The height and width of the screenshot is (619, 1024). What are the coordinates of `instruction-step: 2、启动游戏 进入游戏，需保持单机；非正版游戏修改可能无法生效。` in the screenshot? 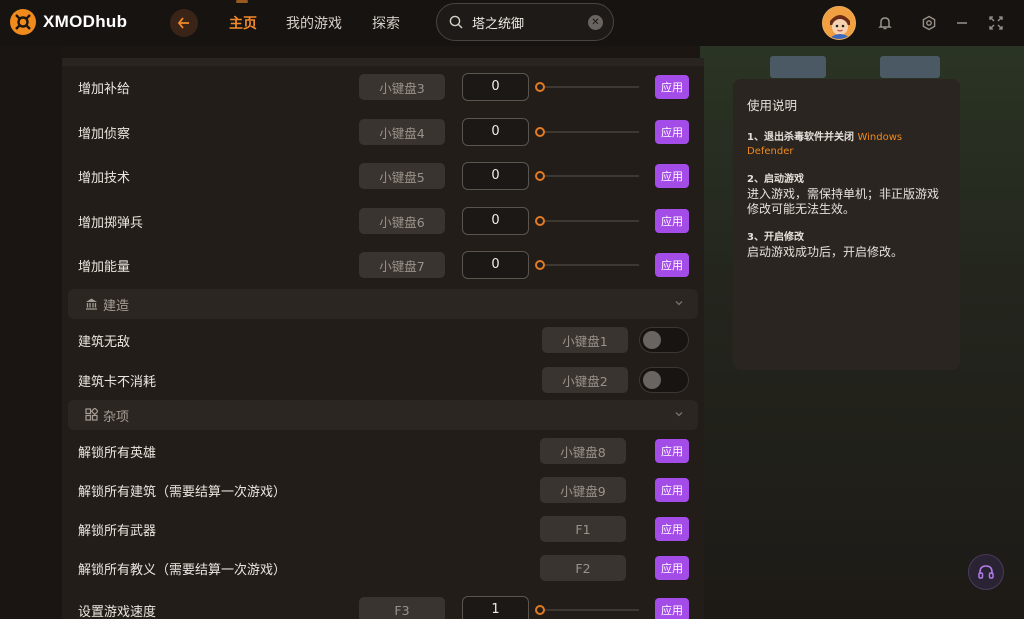 It's located at (846, 195).